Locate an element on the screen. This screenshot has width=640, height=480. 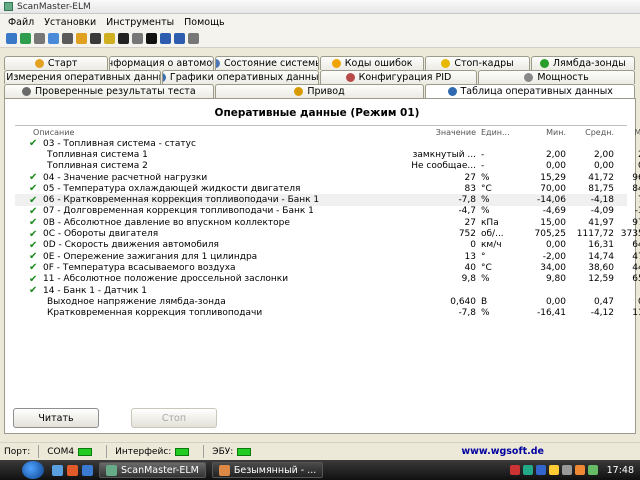
cell-val is located at coordinates (443, 143).